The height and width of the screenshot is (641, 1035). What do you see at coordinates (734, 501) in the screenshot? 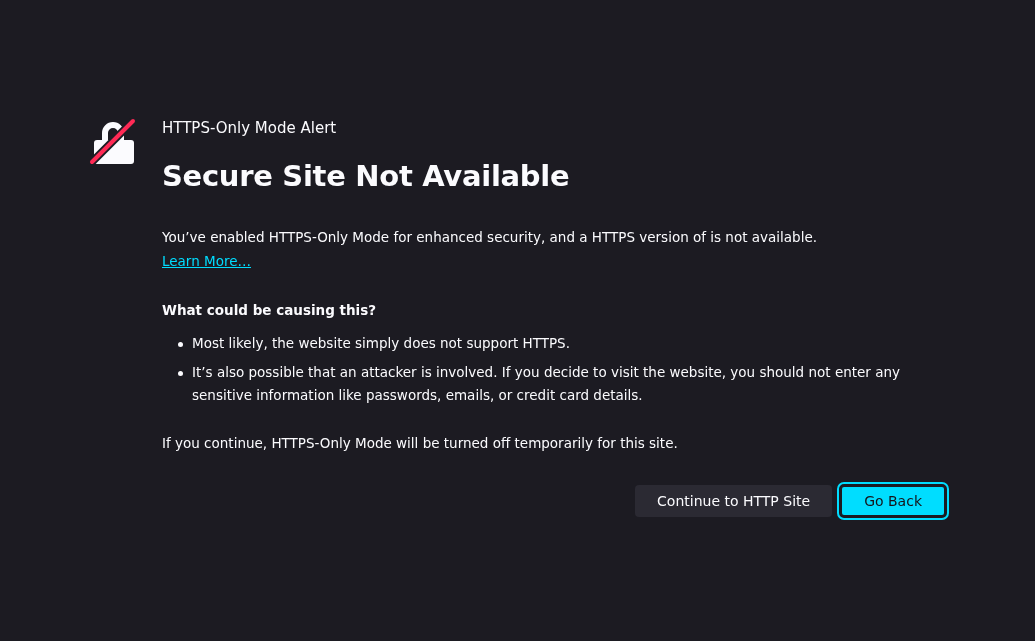
I see `continue-button: Continue to HTTP Site` at bounding box center [734, 501].